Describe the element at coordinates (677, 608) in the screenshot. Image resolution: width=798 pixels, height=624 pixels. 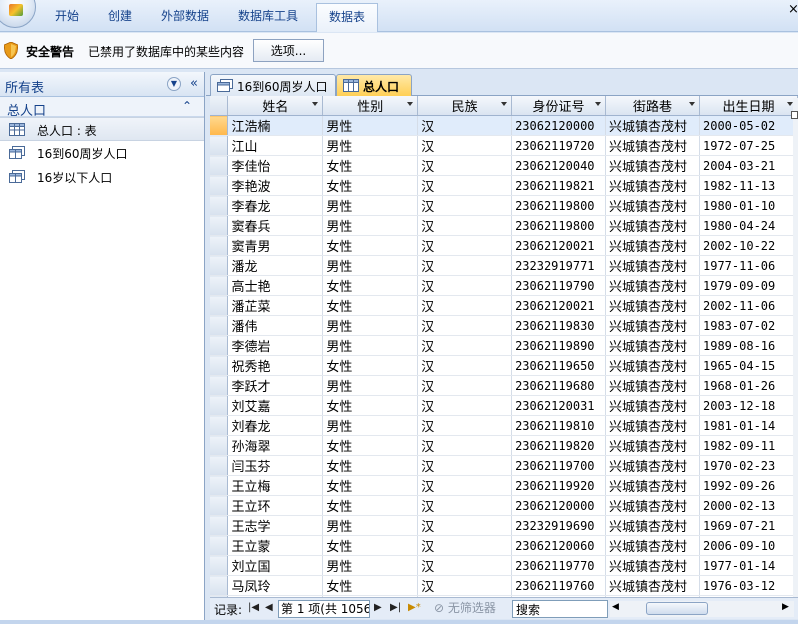
I see `horizontal-scroll-thumb` at that location.